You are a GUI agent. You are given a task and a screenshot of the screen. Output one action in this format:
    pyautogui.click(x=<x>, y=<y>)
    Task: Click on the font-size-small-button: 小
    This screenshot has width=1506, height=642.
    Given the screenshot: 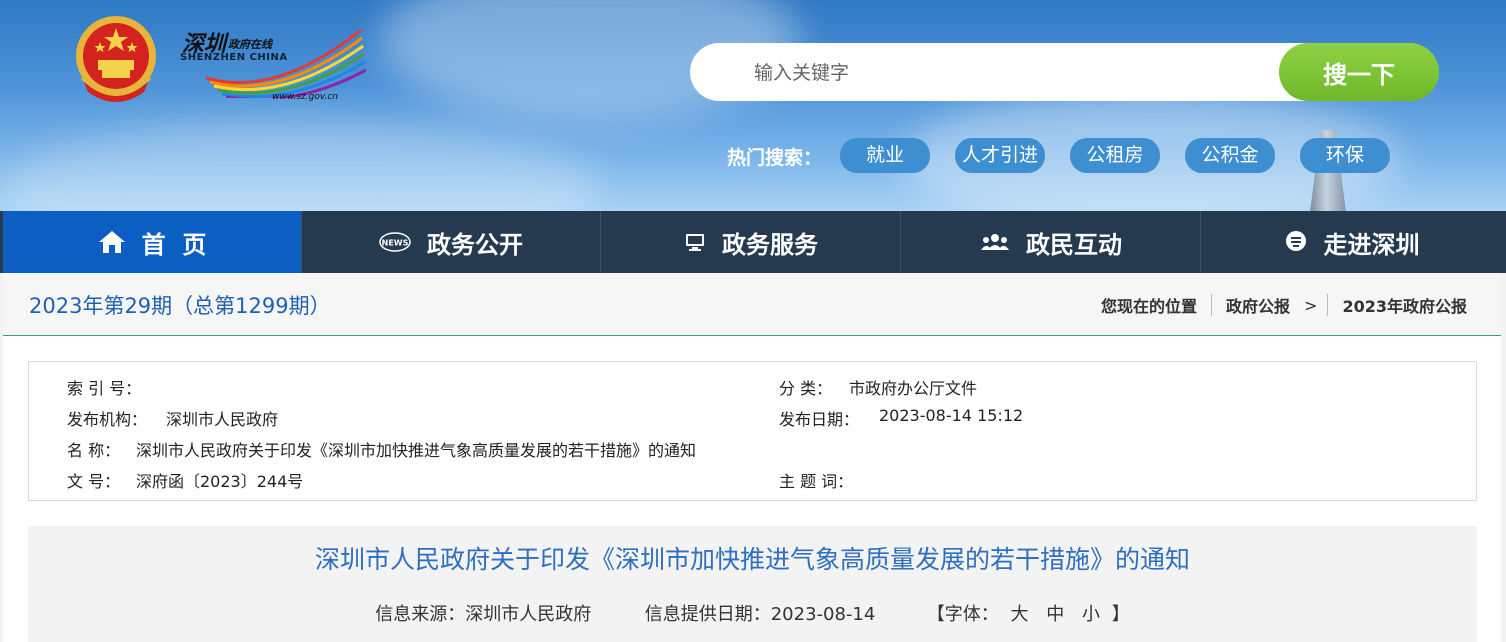 What is the action you would take?
    pyautogui.click(x=1091, y=613)
    